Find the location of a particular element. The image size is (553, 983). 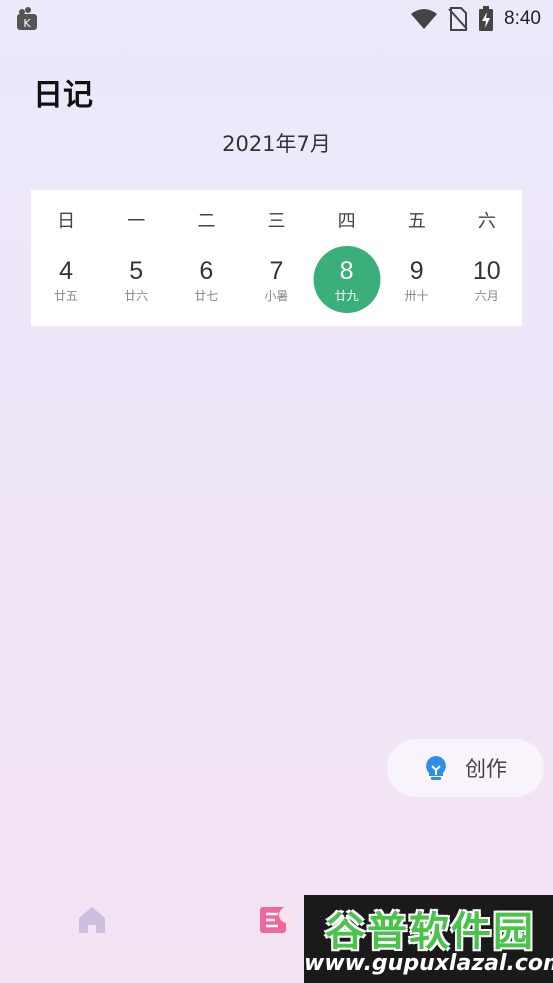

calendar-day: 7 小暑 is located at coordinates (276, 279).